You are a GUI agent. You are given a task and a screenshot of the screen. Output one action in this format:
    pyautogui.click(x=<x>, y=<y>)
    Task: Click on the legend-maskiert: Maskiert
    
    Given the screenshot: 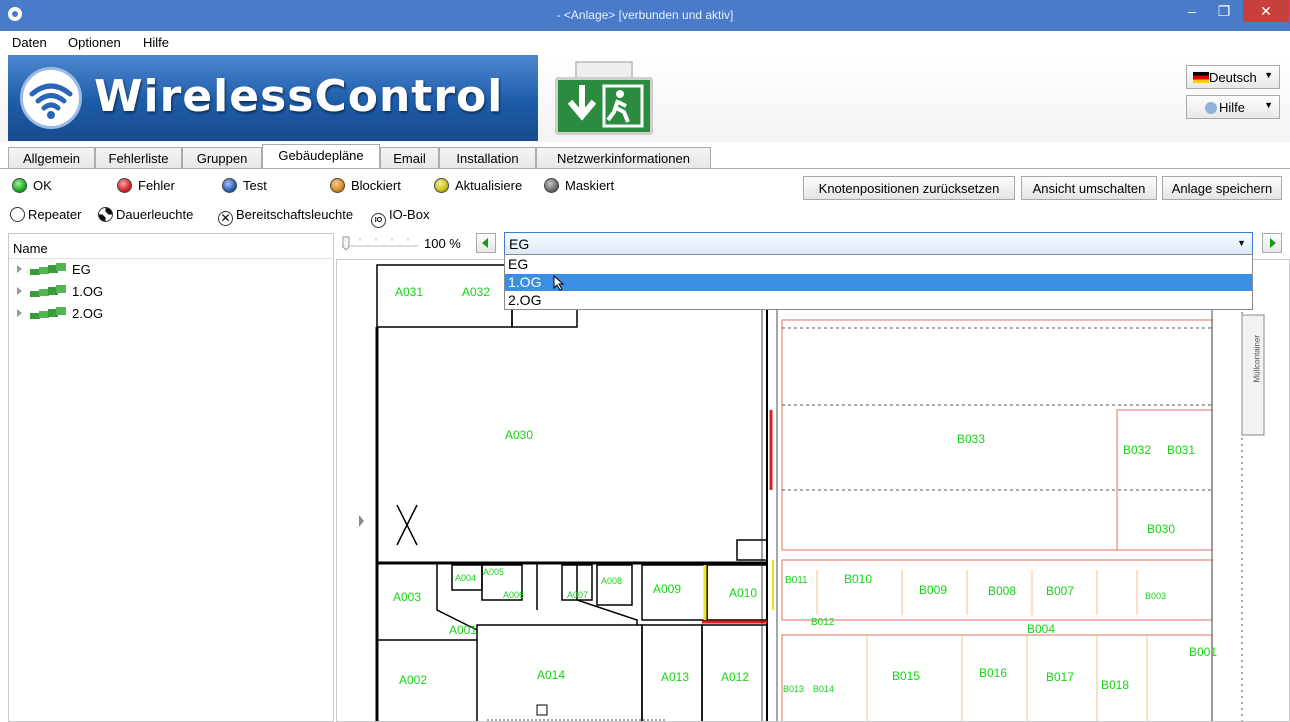 What is the action you would take?
    pyautogui.click(x=579, y=187)
    